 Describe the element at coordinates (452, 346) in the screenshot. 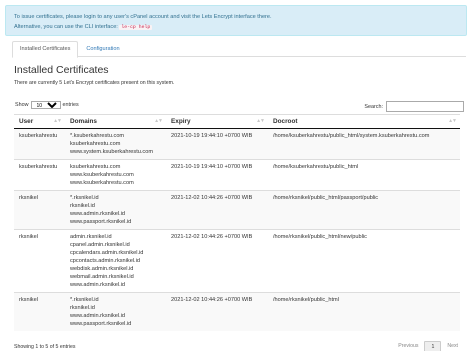

I see `next-page-button: Next` at that location.